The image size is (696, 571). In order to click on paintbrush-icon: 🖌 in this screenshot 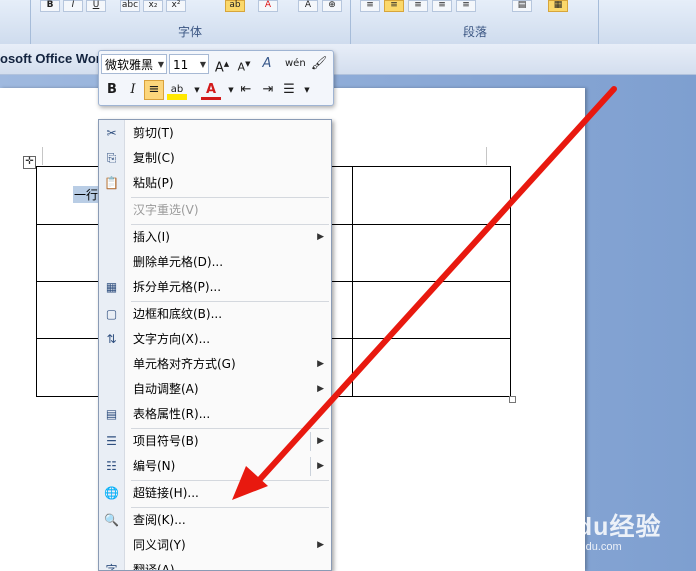, I will do `click(319, 63)`.